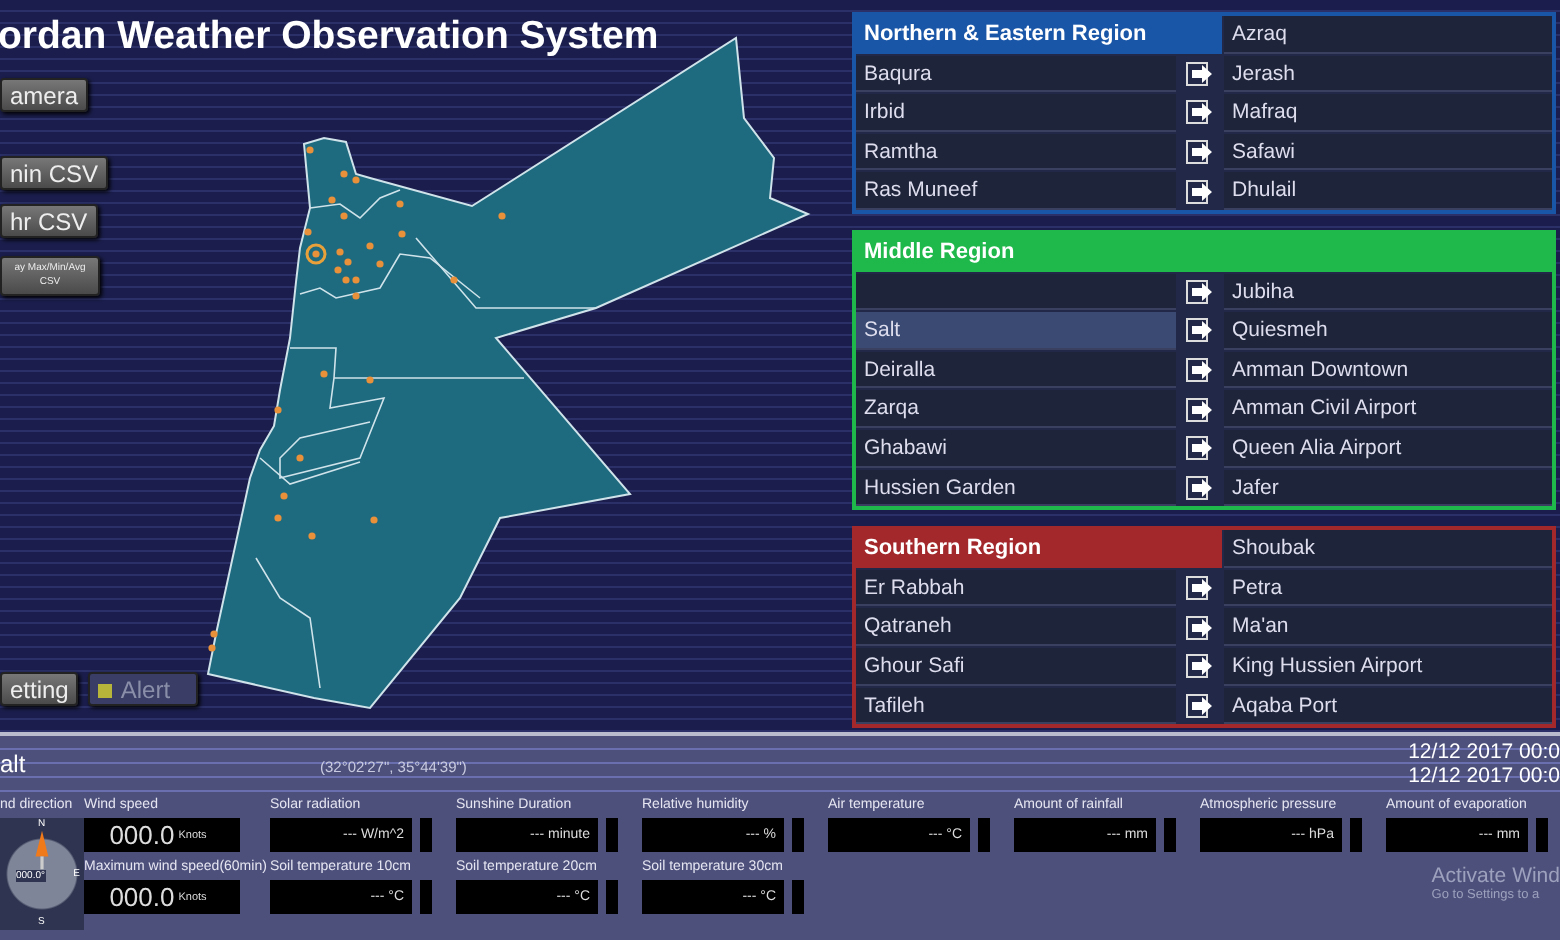 This screenshot has height=940, width=1560. What do you see at coordinates (1039, 35) in the screenshot?
I see `region-header: Northern & Eastern Region` at bounding box center [1039, 35].